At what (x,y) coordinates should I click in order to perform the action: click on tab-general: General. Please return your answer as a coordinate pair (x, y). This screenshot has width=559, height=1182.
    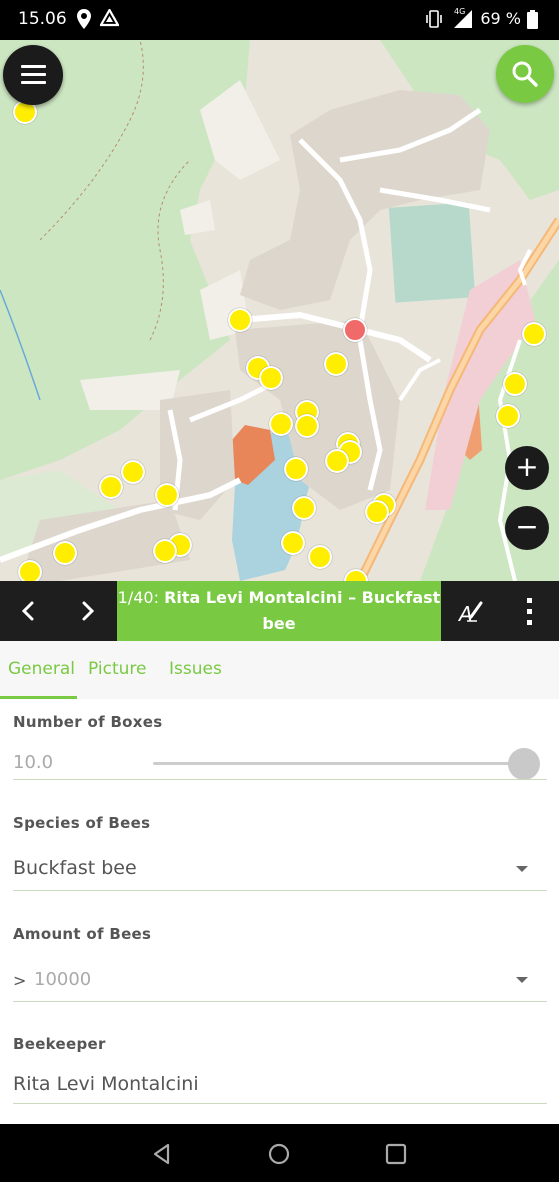
    Looking at the image, I should click on (41, 669).